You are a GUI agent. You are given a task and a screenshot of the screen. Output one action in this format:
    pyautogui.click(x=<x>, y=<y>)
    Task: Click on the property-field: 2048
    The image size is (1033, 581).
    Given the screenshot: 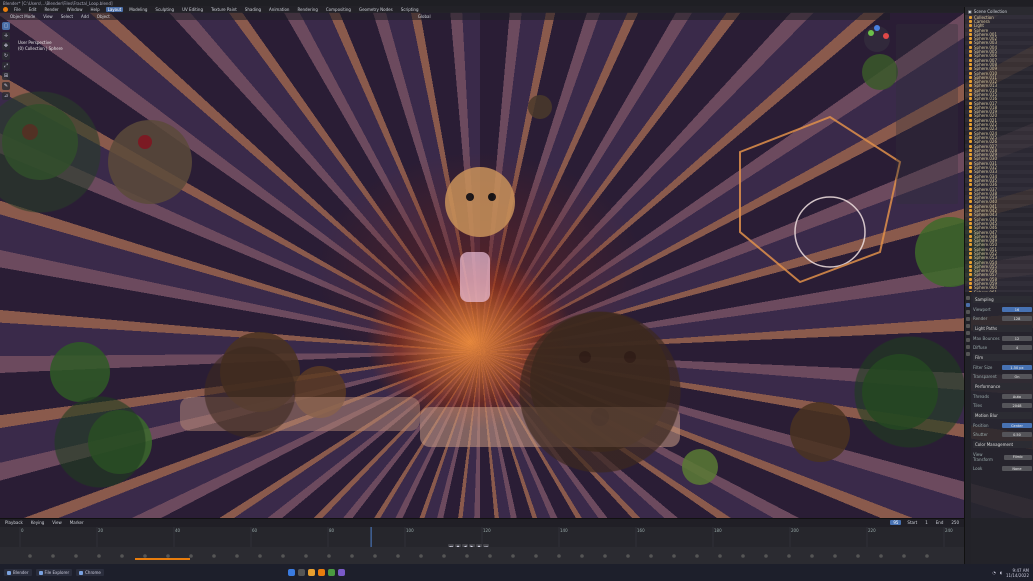 What is the action you would take?
    pyautogui.click(x=1017, y=405)
    